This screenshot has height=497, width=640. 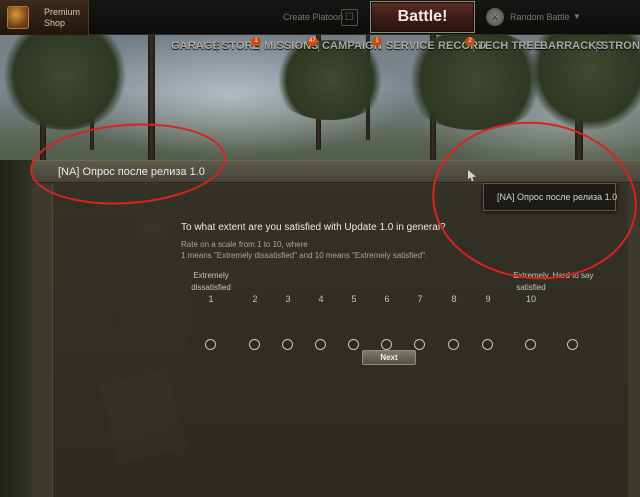 What do you see at coordinates (288, 299) in the screenshot?
I see `scale-number: 3` at bounding box center [288, 299].